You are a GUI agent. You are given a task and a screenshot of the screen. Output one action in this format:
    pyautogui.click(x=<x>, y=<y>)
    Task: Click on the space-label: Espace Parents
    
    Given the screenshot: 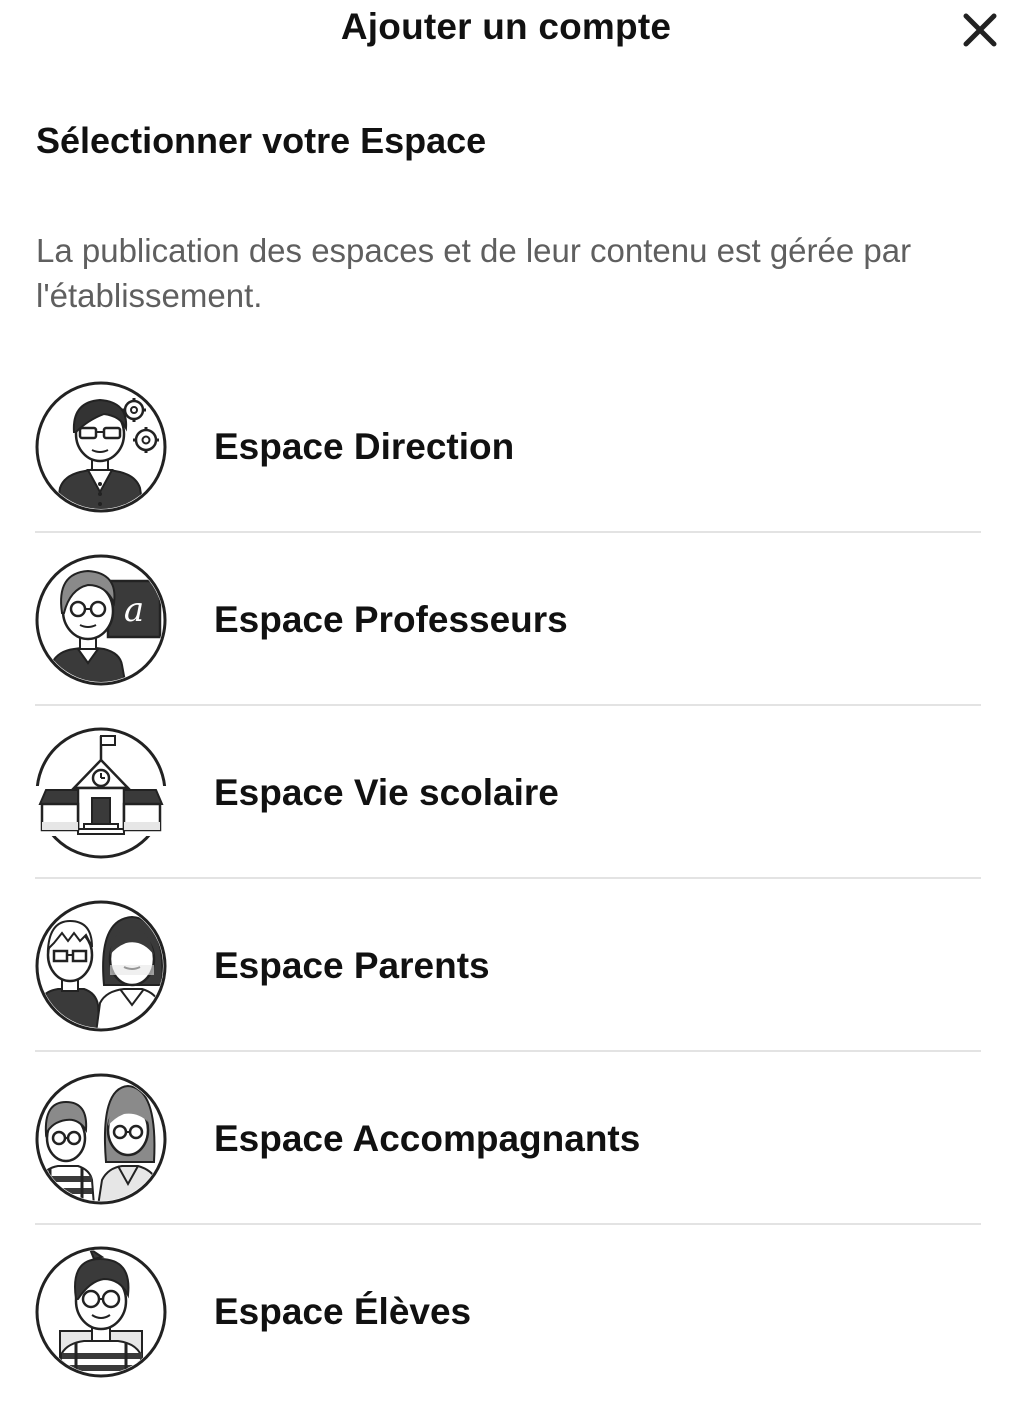 What is the action you would take?
    pyautogui.click(x=352, y=965)
    